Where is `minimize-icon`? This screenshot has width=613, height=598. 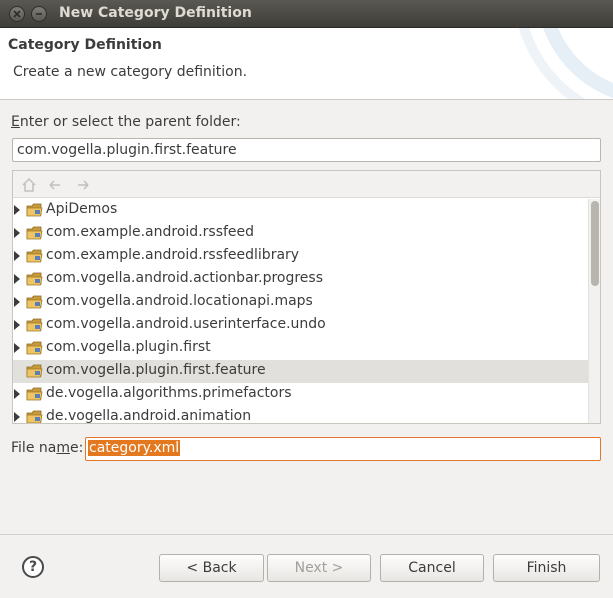 minimize-icon is located at coordinates (39, 14).